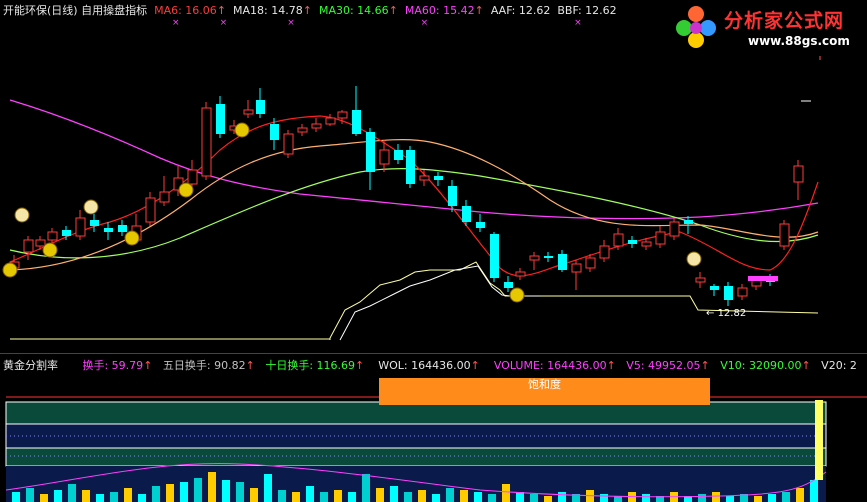  What do you see at coordinates (424, 365) in the screenshot?
I see `wol-label: WOL: 164436.00` at bounding box center [424, 365].